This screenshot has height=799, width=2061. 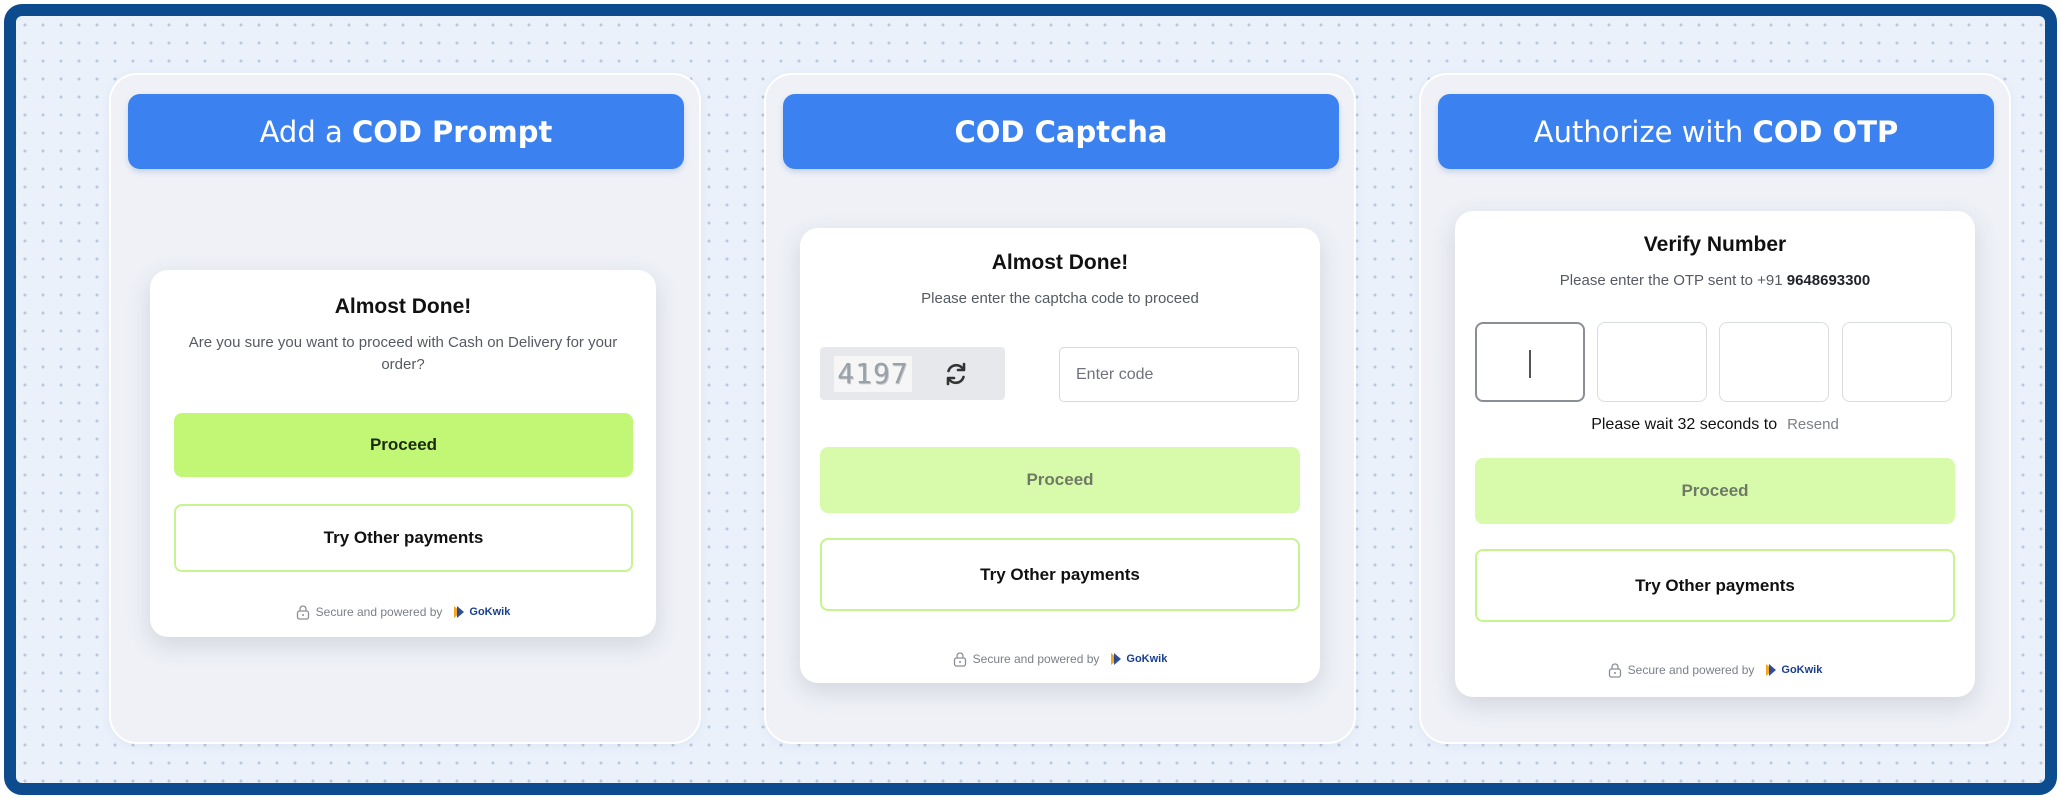 What do you see at coordinates (1813, 424) in the screenshot?
I see `resend-link: Resend` at bounding box center [1813, 424].